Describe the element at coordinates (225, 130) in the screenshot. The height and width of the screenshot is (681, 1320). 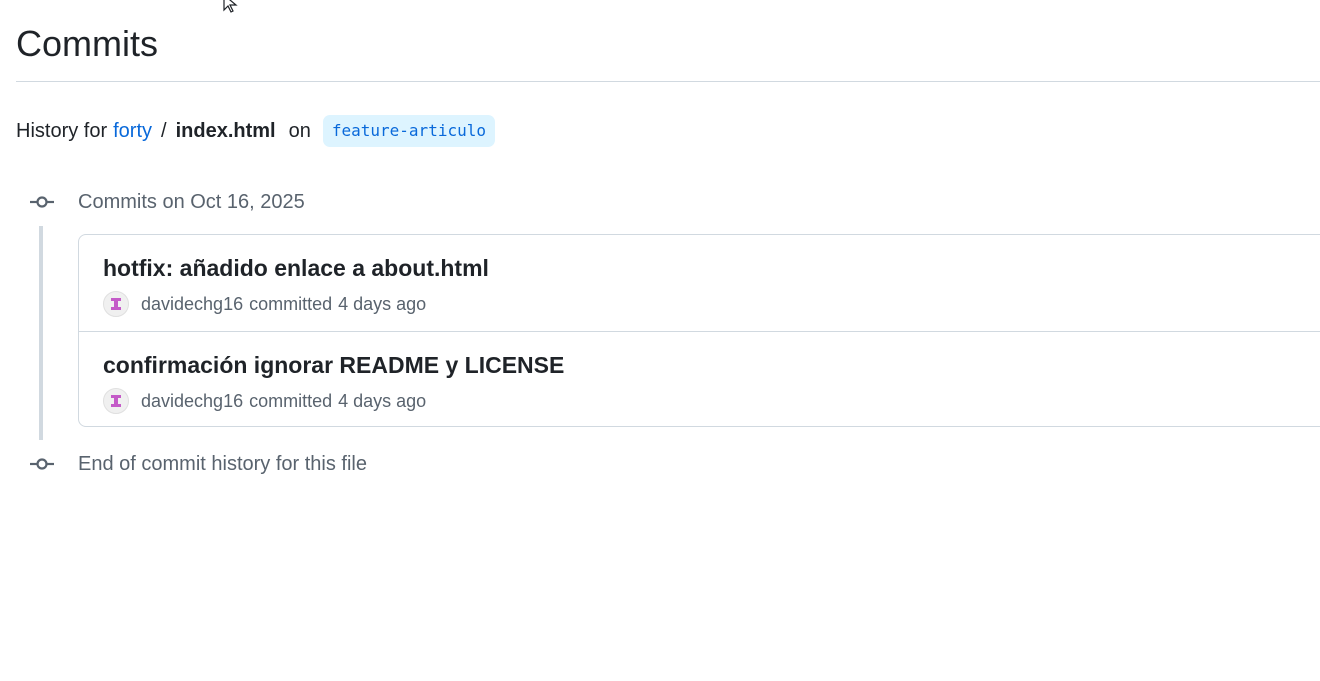
I see `file-name: index.html` at that location.